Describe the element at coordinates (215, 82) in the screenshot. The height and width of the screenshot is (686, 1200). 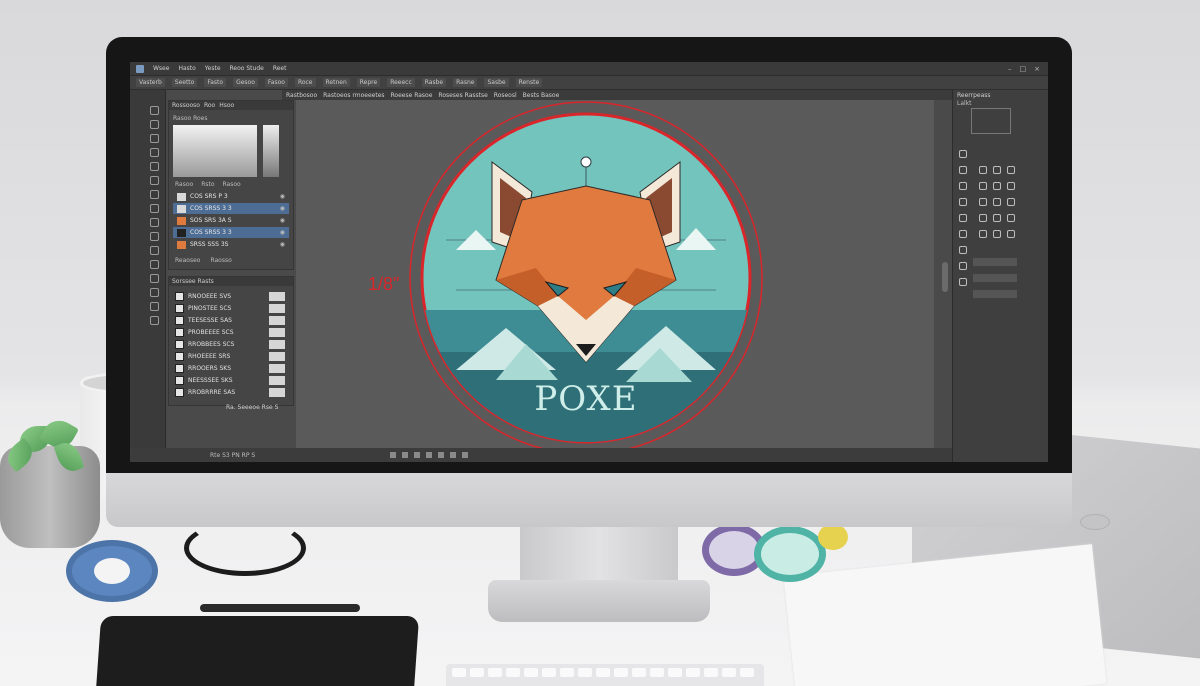
I see `option-button: Fasto` at that location.